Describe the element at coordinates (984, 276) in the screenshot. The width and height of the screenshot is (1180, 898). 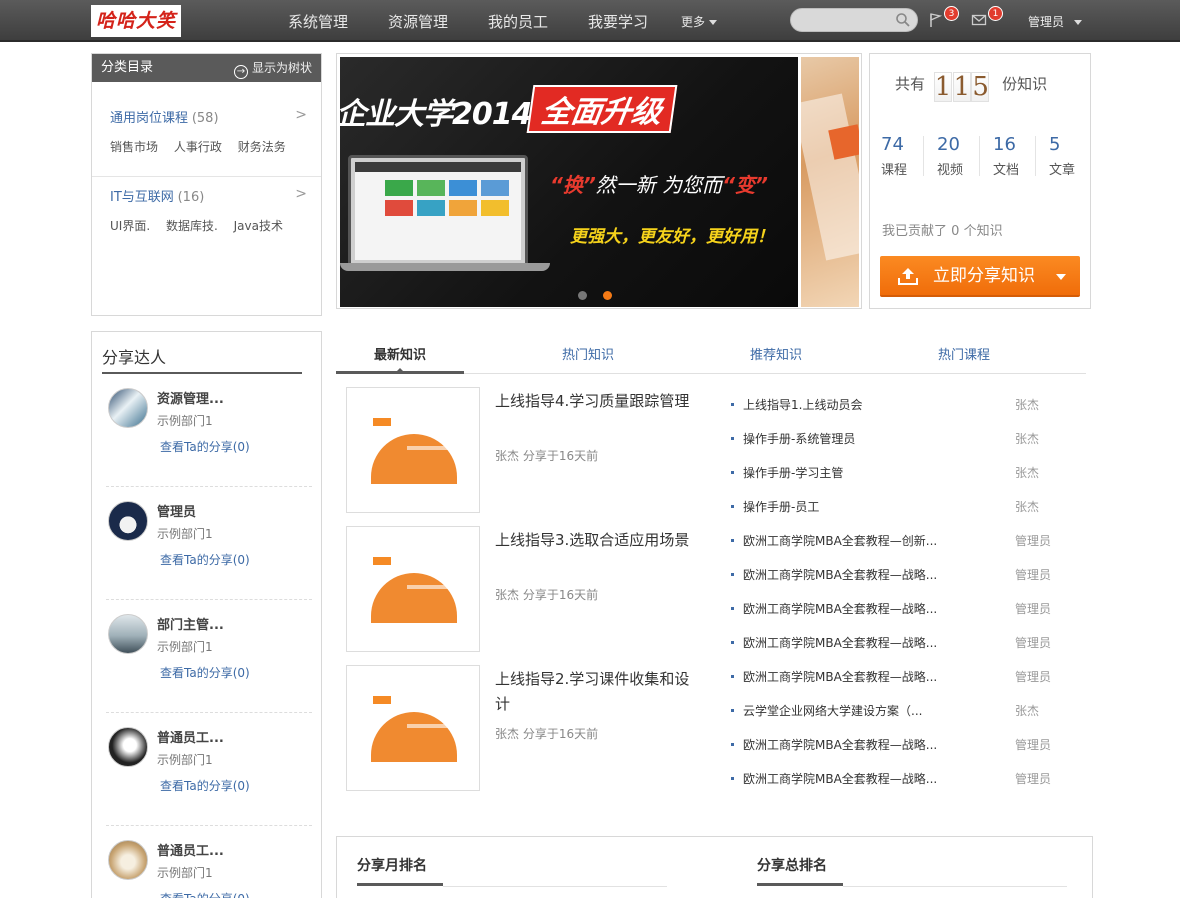
I see `share-button-label: 立即分享知识` at that location.